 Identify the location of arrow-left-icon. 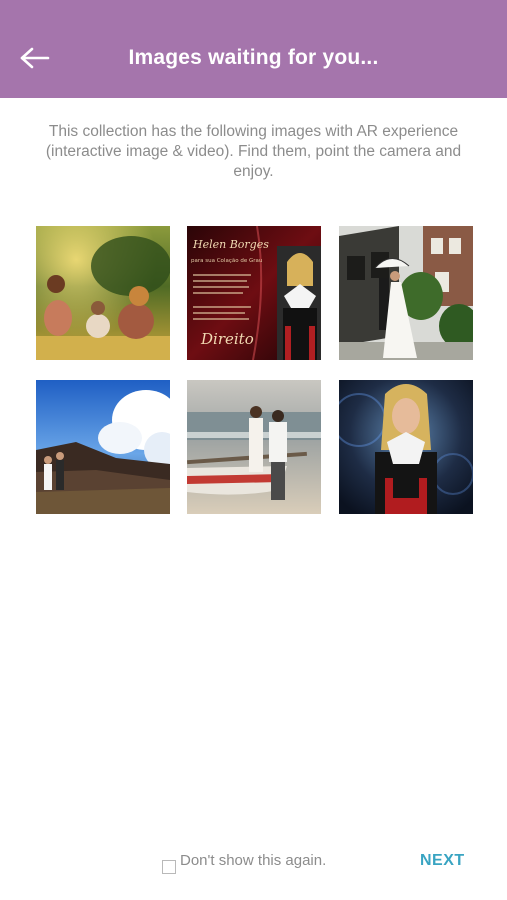
(35, 58).